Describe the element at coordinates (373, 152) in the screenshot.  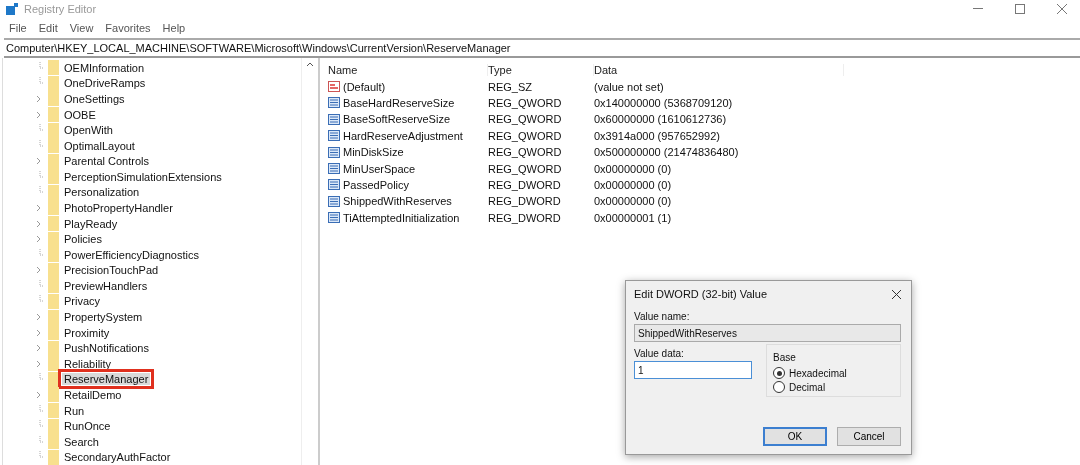
I see `value-name: MinDiskSize` at that location.